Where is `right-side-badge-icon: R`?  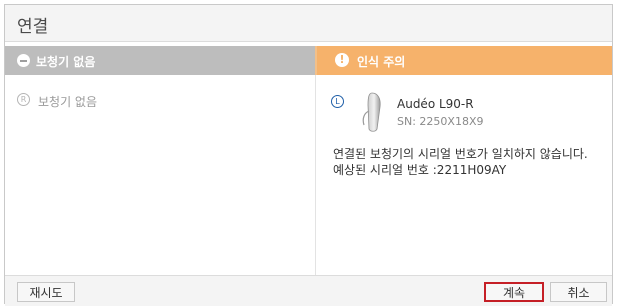 right-side-badge-icon: R is located at coordinates (23, 99).